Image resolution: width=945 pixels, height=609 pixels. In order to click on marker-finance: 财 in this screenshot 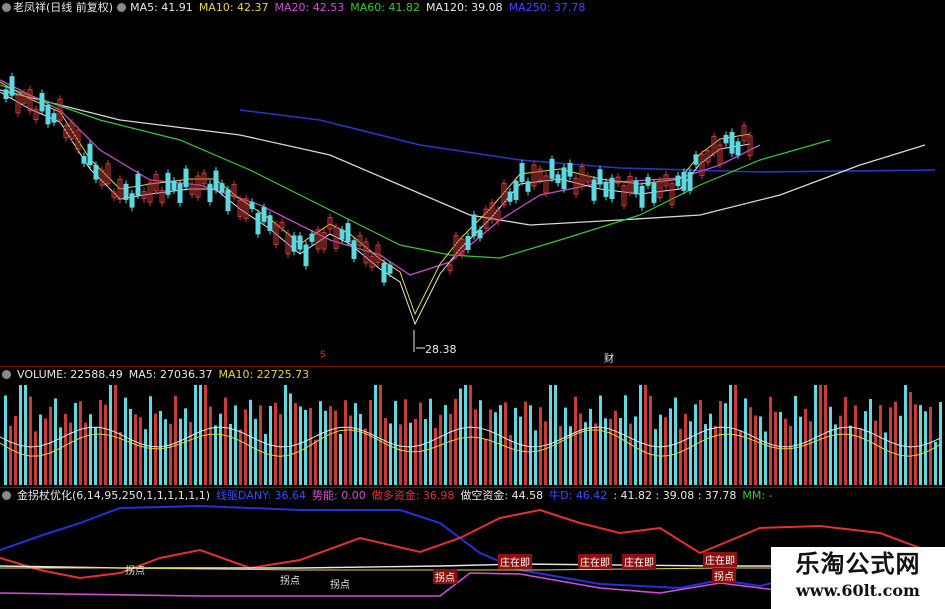, I will do `click(609, 357)`.